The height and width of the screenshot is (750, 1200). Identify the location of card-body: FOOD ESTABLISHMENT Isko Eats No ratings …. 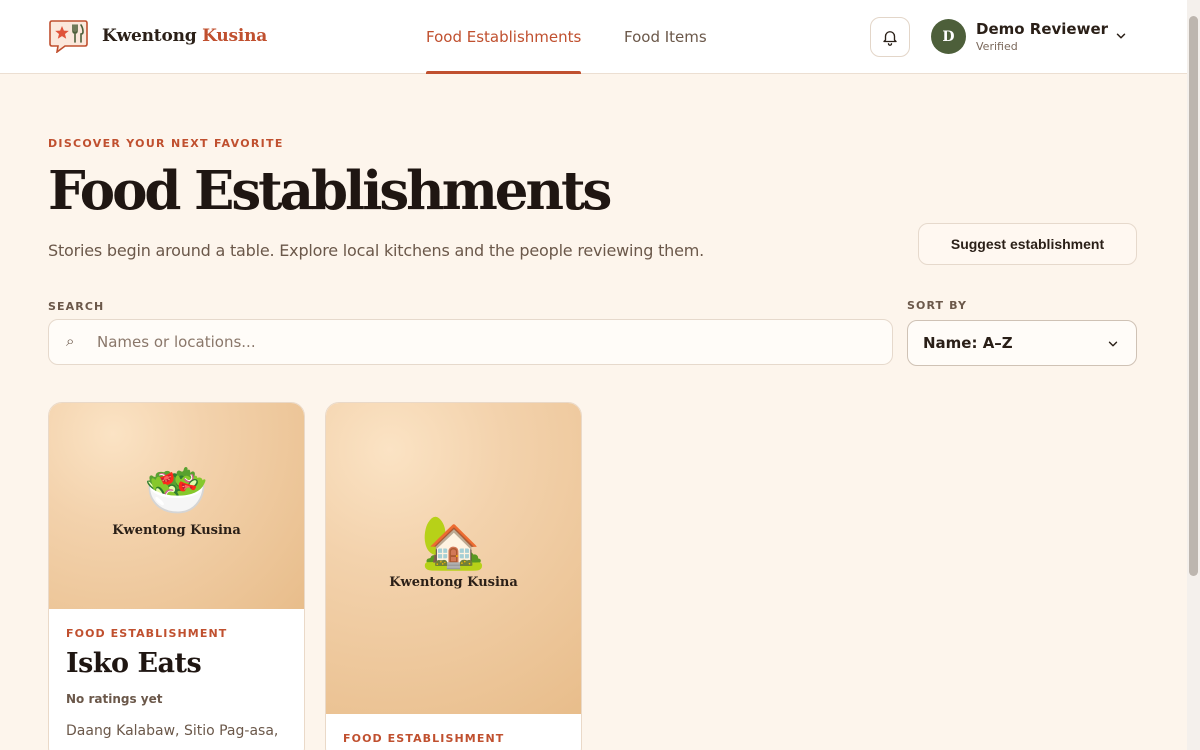
(176, 675).